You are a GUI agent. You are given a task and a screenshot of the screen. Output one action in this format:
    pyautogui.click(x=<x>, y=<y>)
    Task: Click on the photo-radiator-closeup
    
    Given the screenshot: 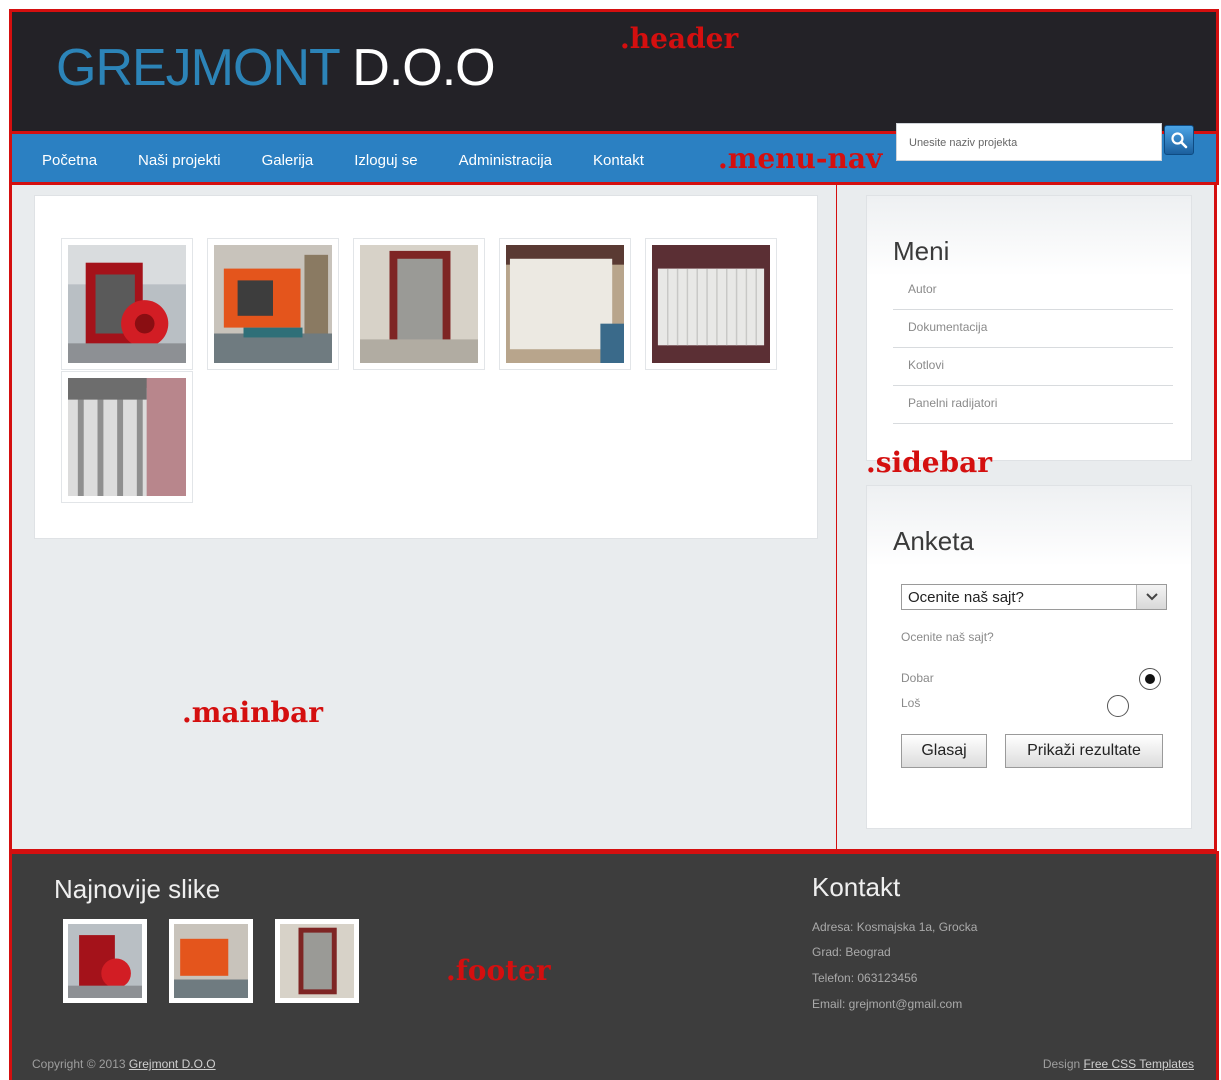 What is the action you would take?
    pyautogui.click(x=127, y=437)
    